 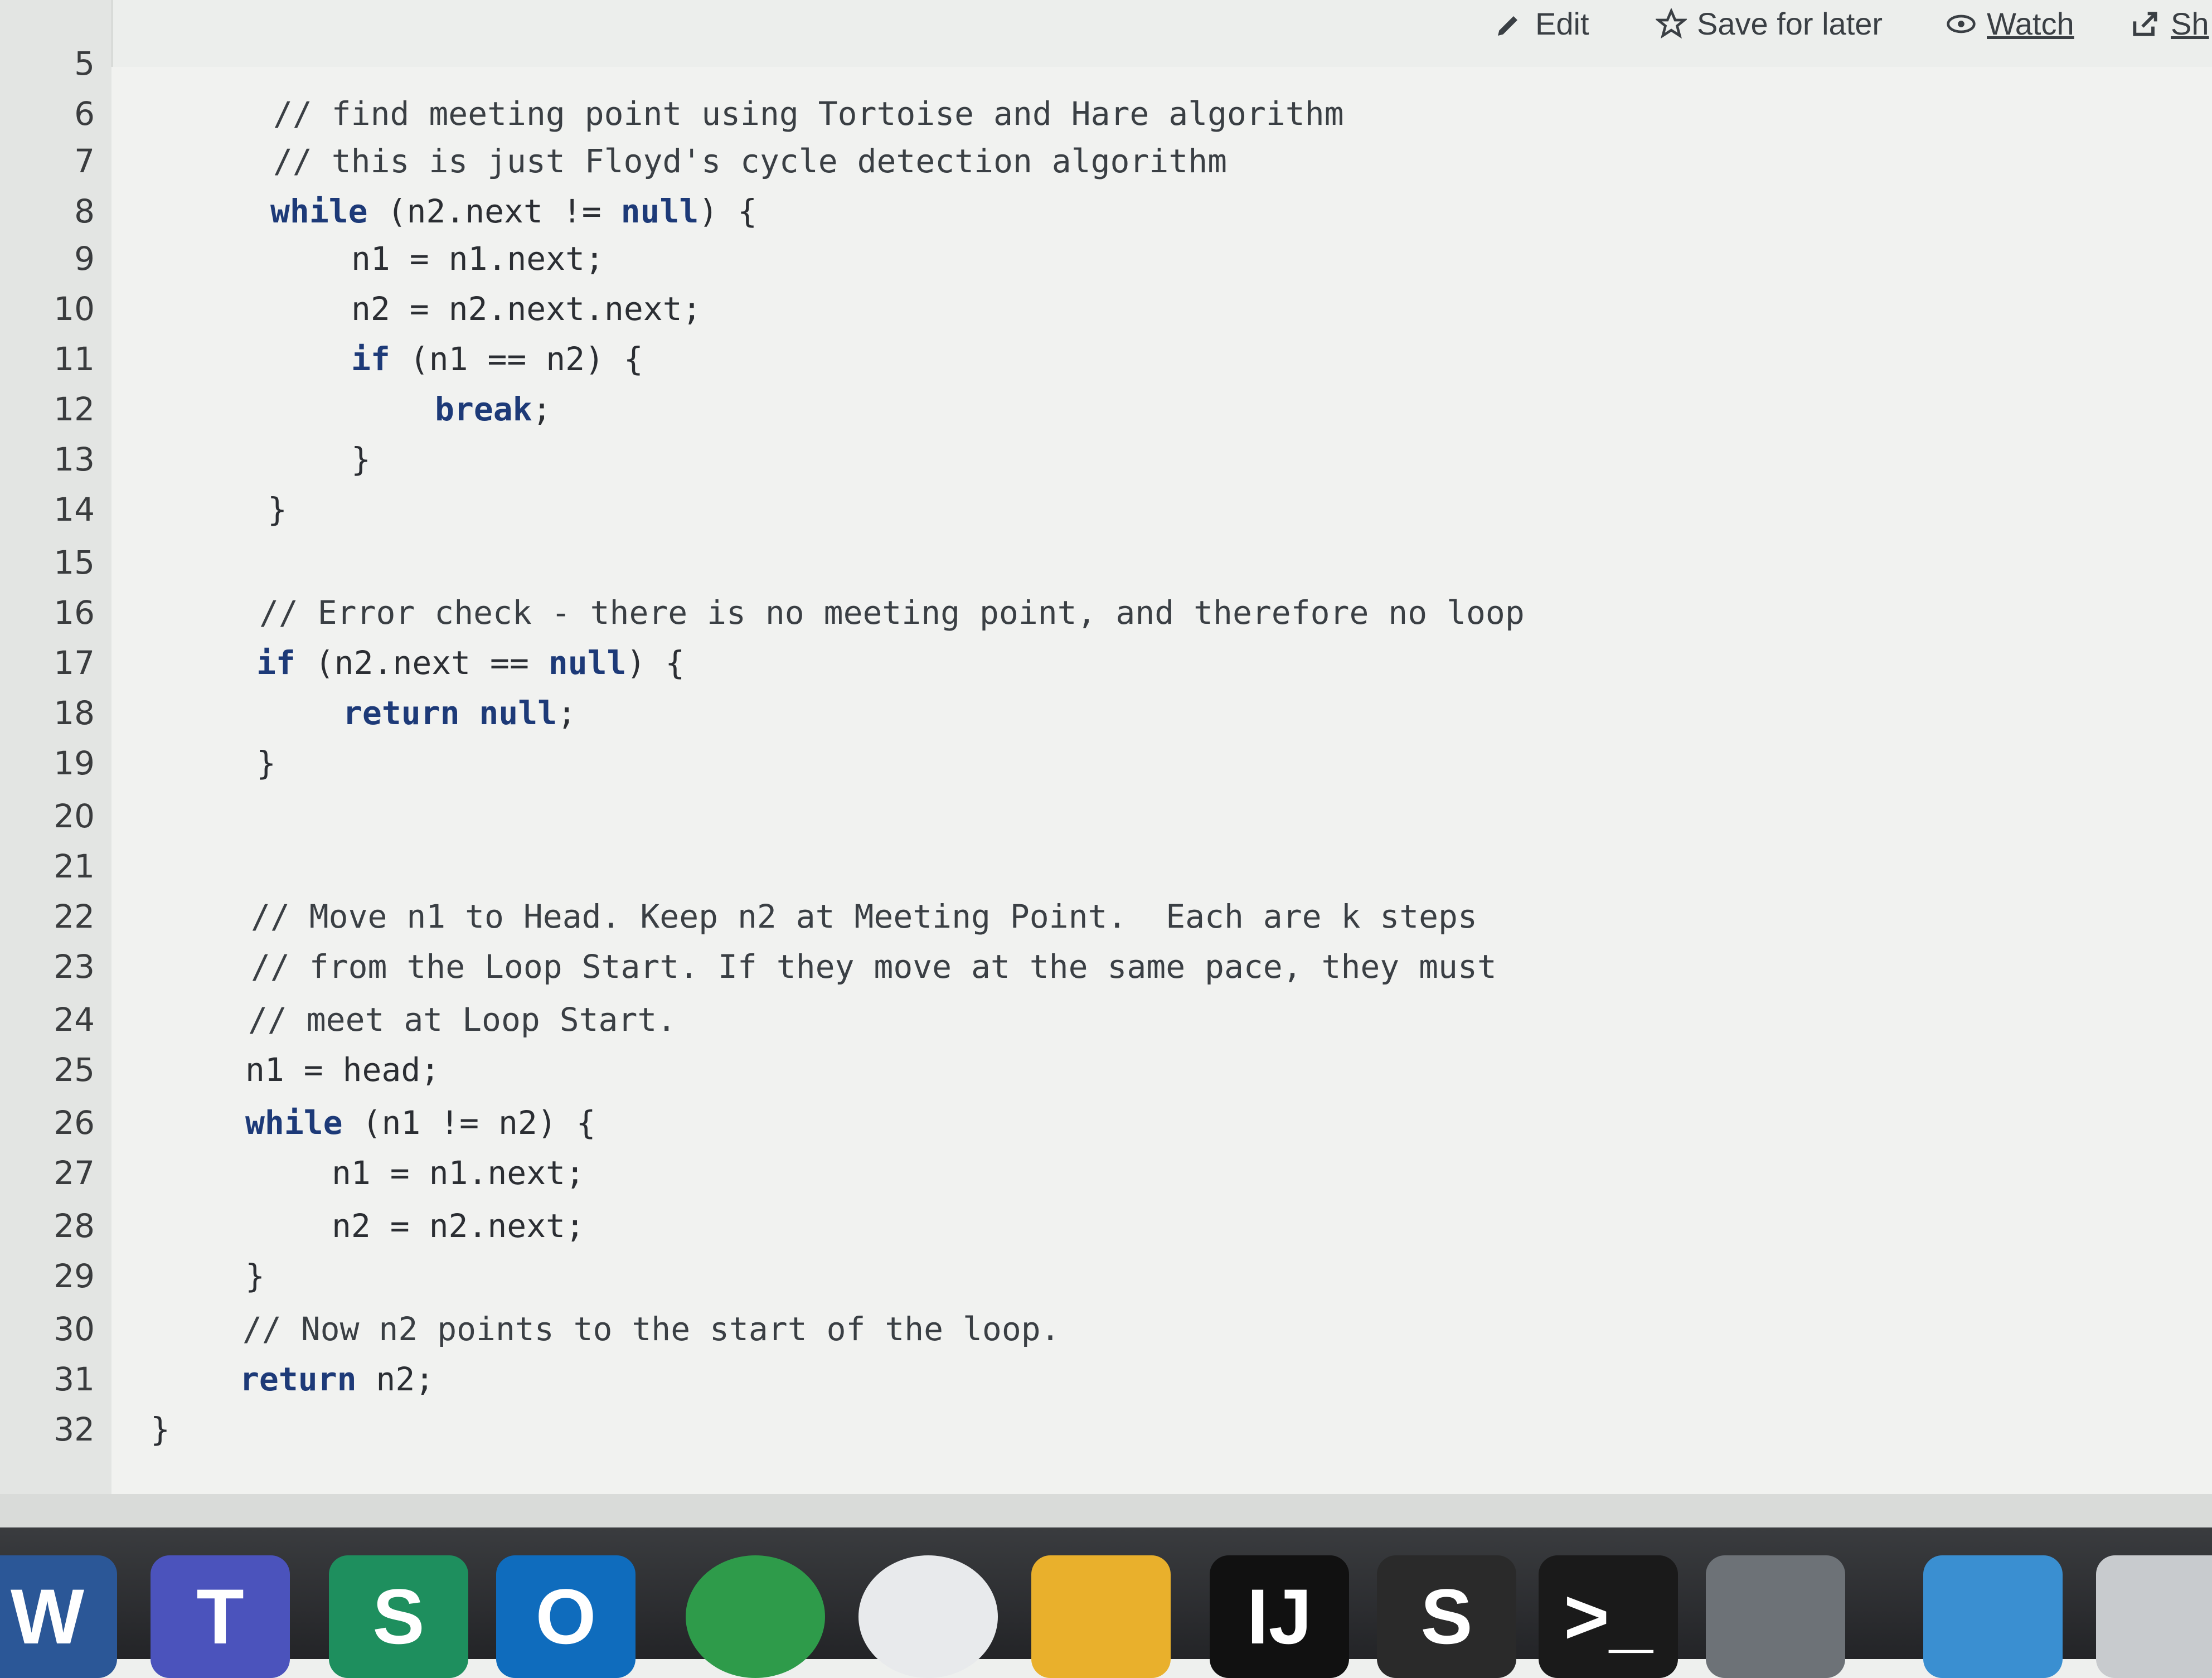 I want to click on keyword-token: break, so click(x=483, y=409).